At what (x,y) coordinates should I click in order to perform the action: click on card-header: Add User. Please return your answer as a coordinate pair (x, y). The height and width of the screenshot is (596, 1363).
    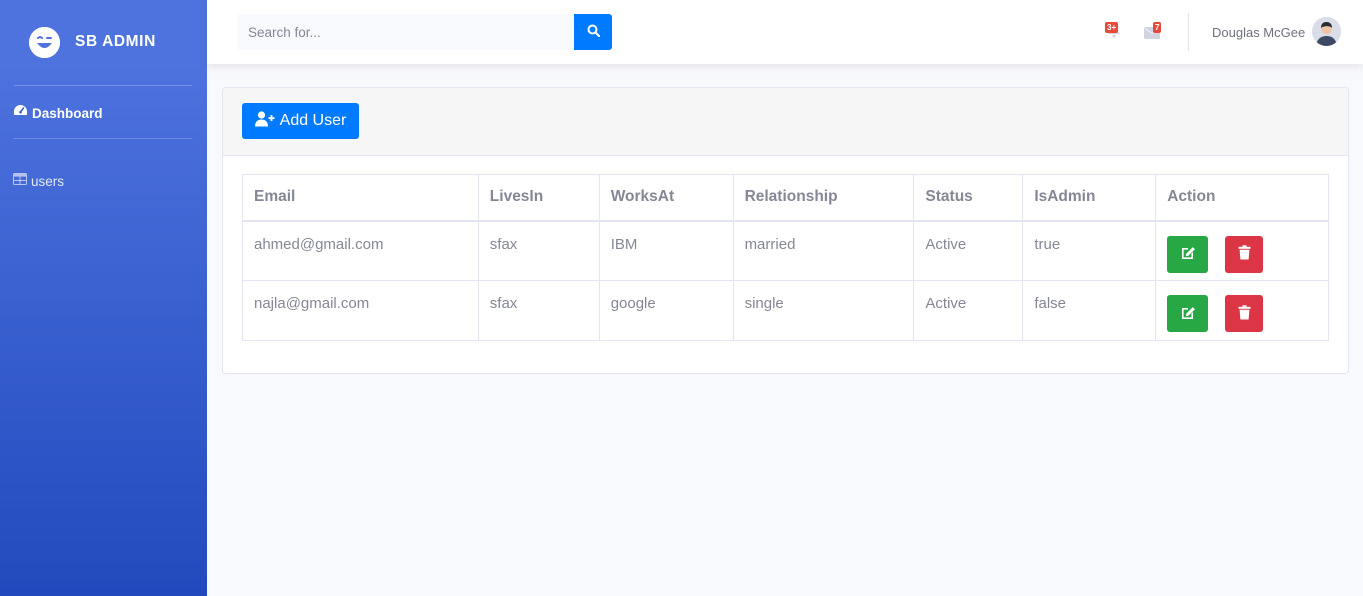
    Looking at the image, I should click on (785, 122).